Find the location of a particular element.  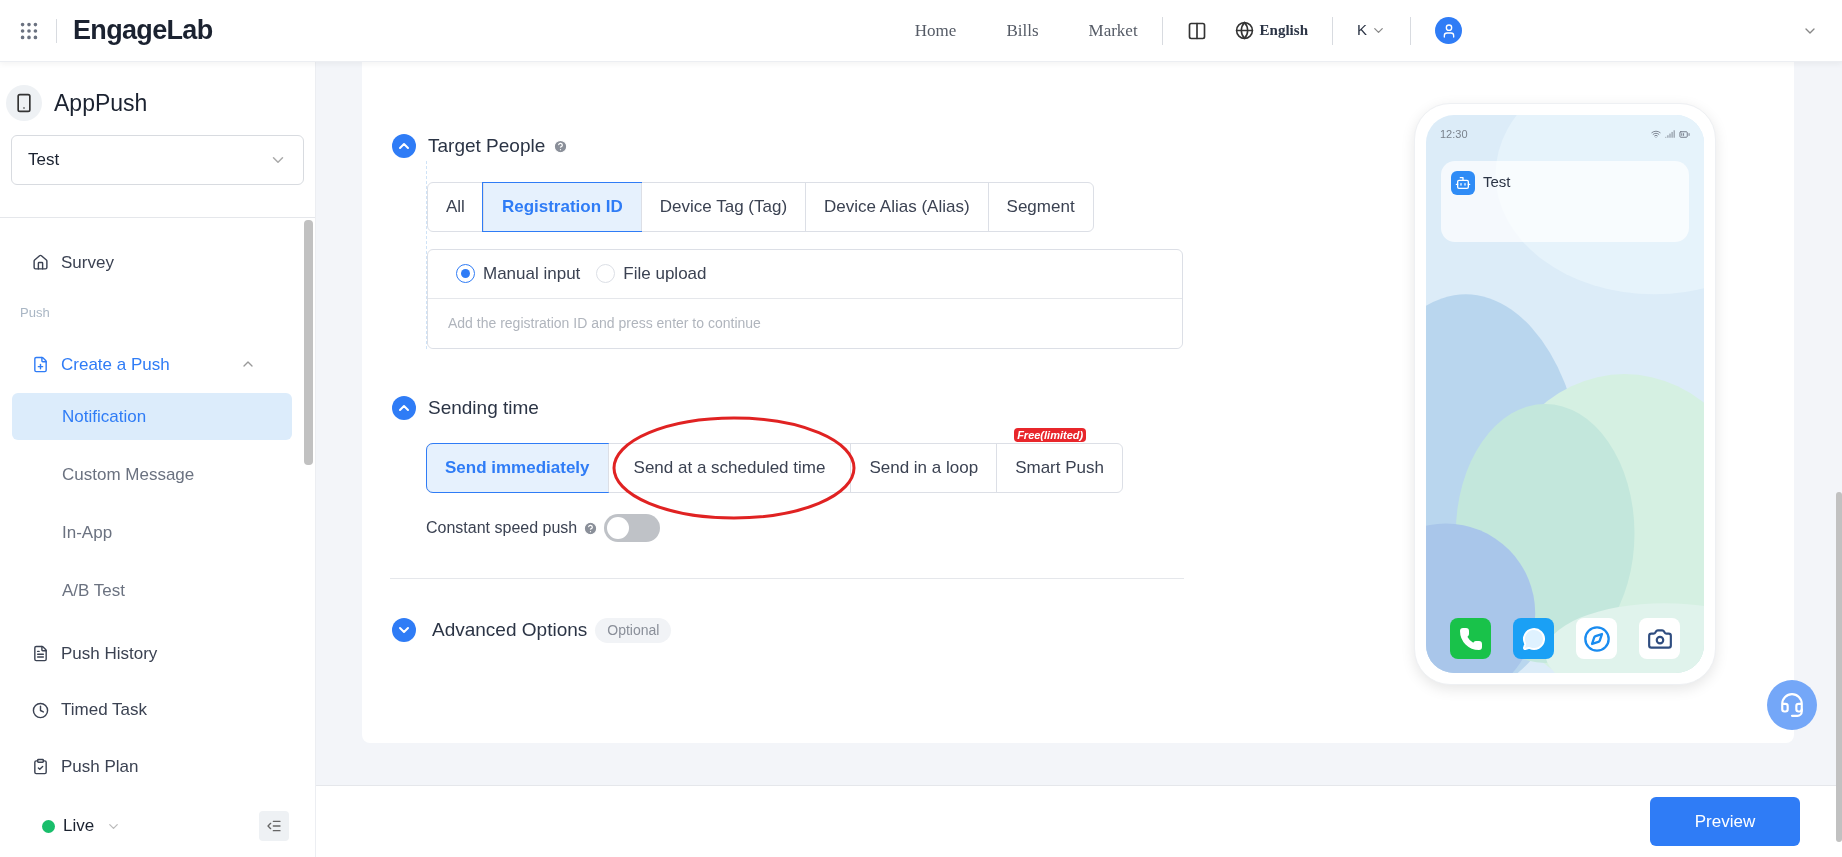

sending-option: Send in a loop is located at coordinates (923, 468).